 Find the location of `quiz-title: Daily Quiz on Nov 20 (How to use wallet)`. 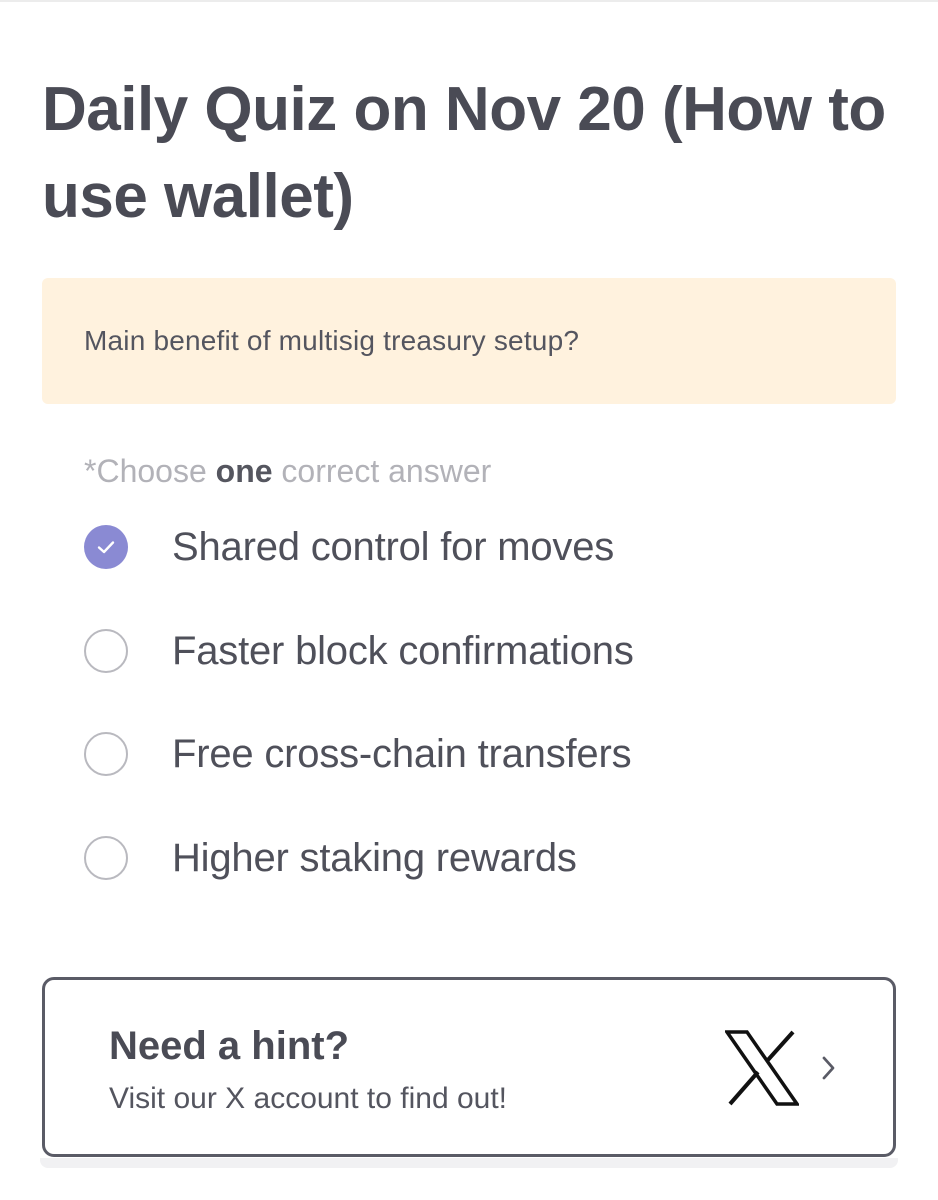

quiz-title: Daily Quiz on Nov 20 (How to use wallet) is located at coordinates (464, 153).